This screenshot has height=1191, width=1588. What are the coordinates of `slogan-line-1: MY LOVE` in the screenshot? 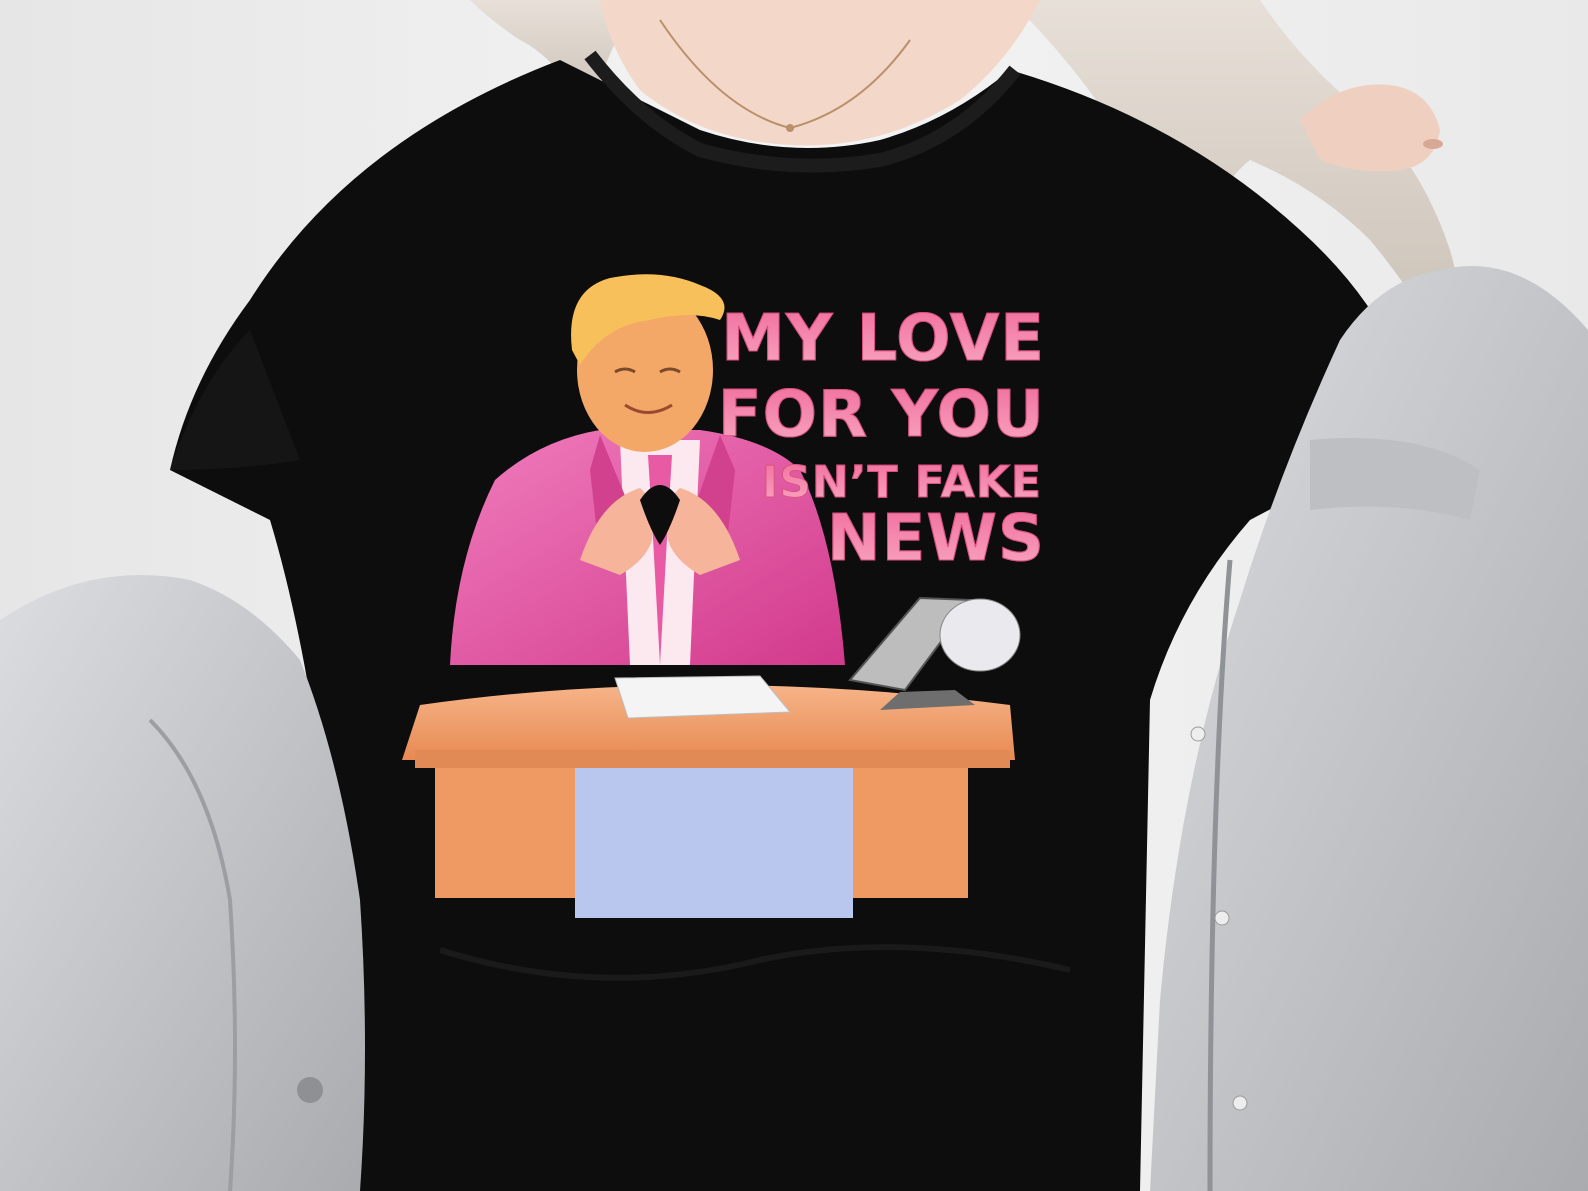 It's located at (872, 339).